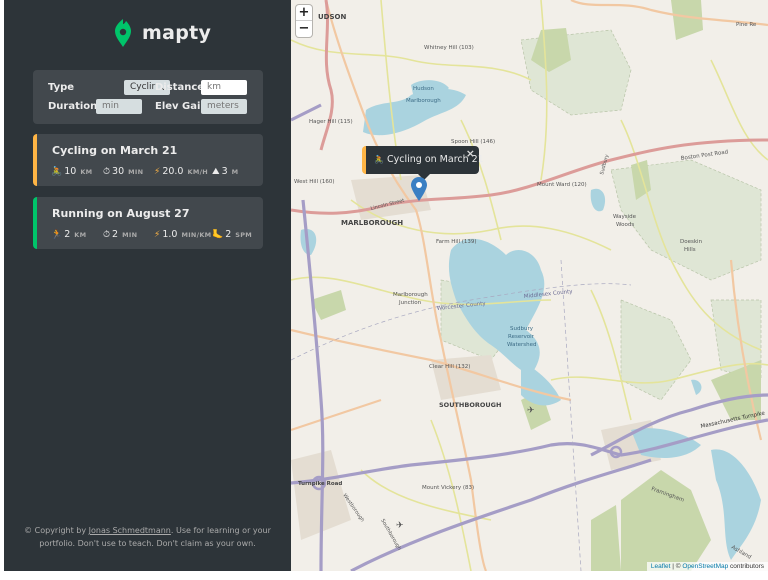 Image resolution: width=768 pixels, height=580 pixels. Describe the element at coordinates (304, 29) in the screenshot. I see `zoom-out-button: −` at that location.